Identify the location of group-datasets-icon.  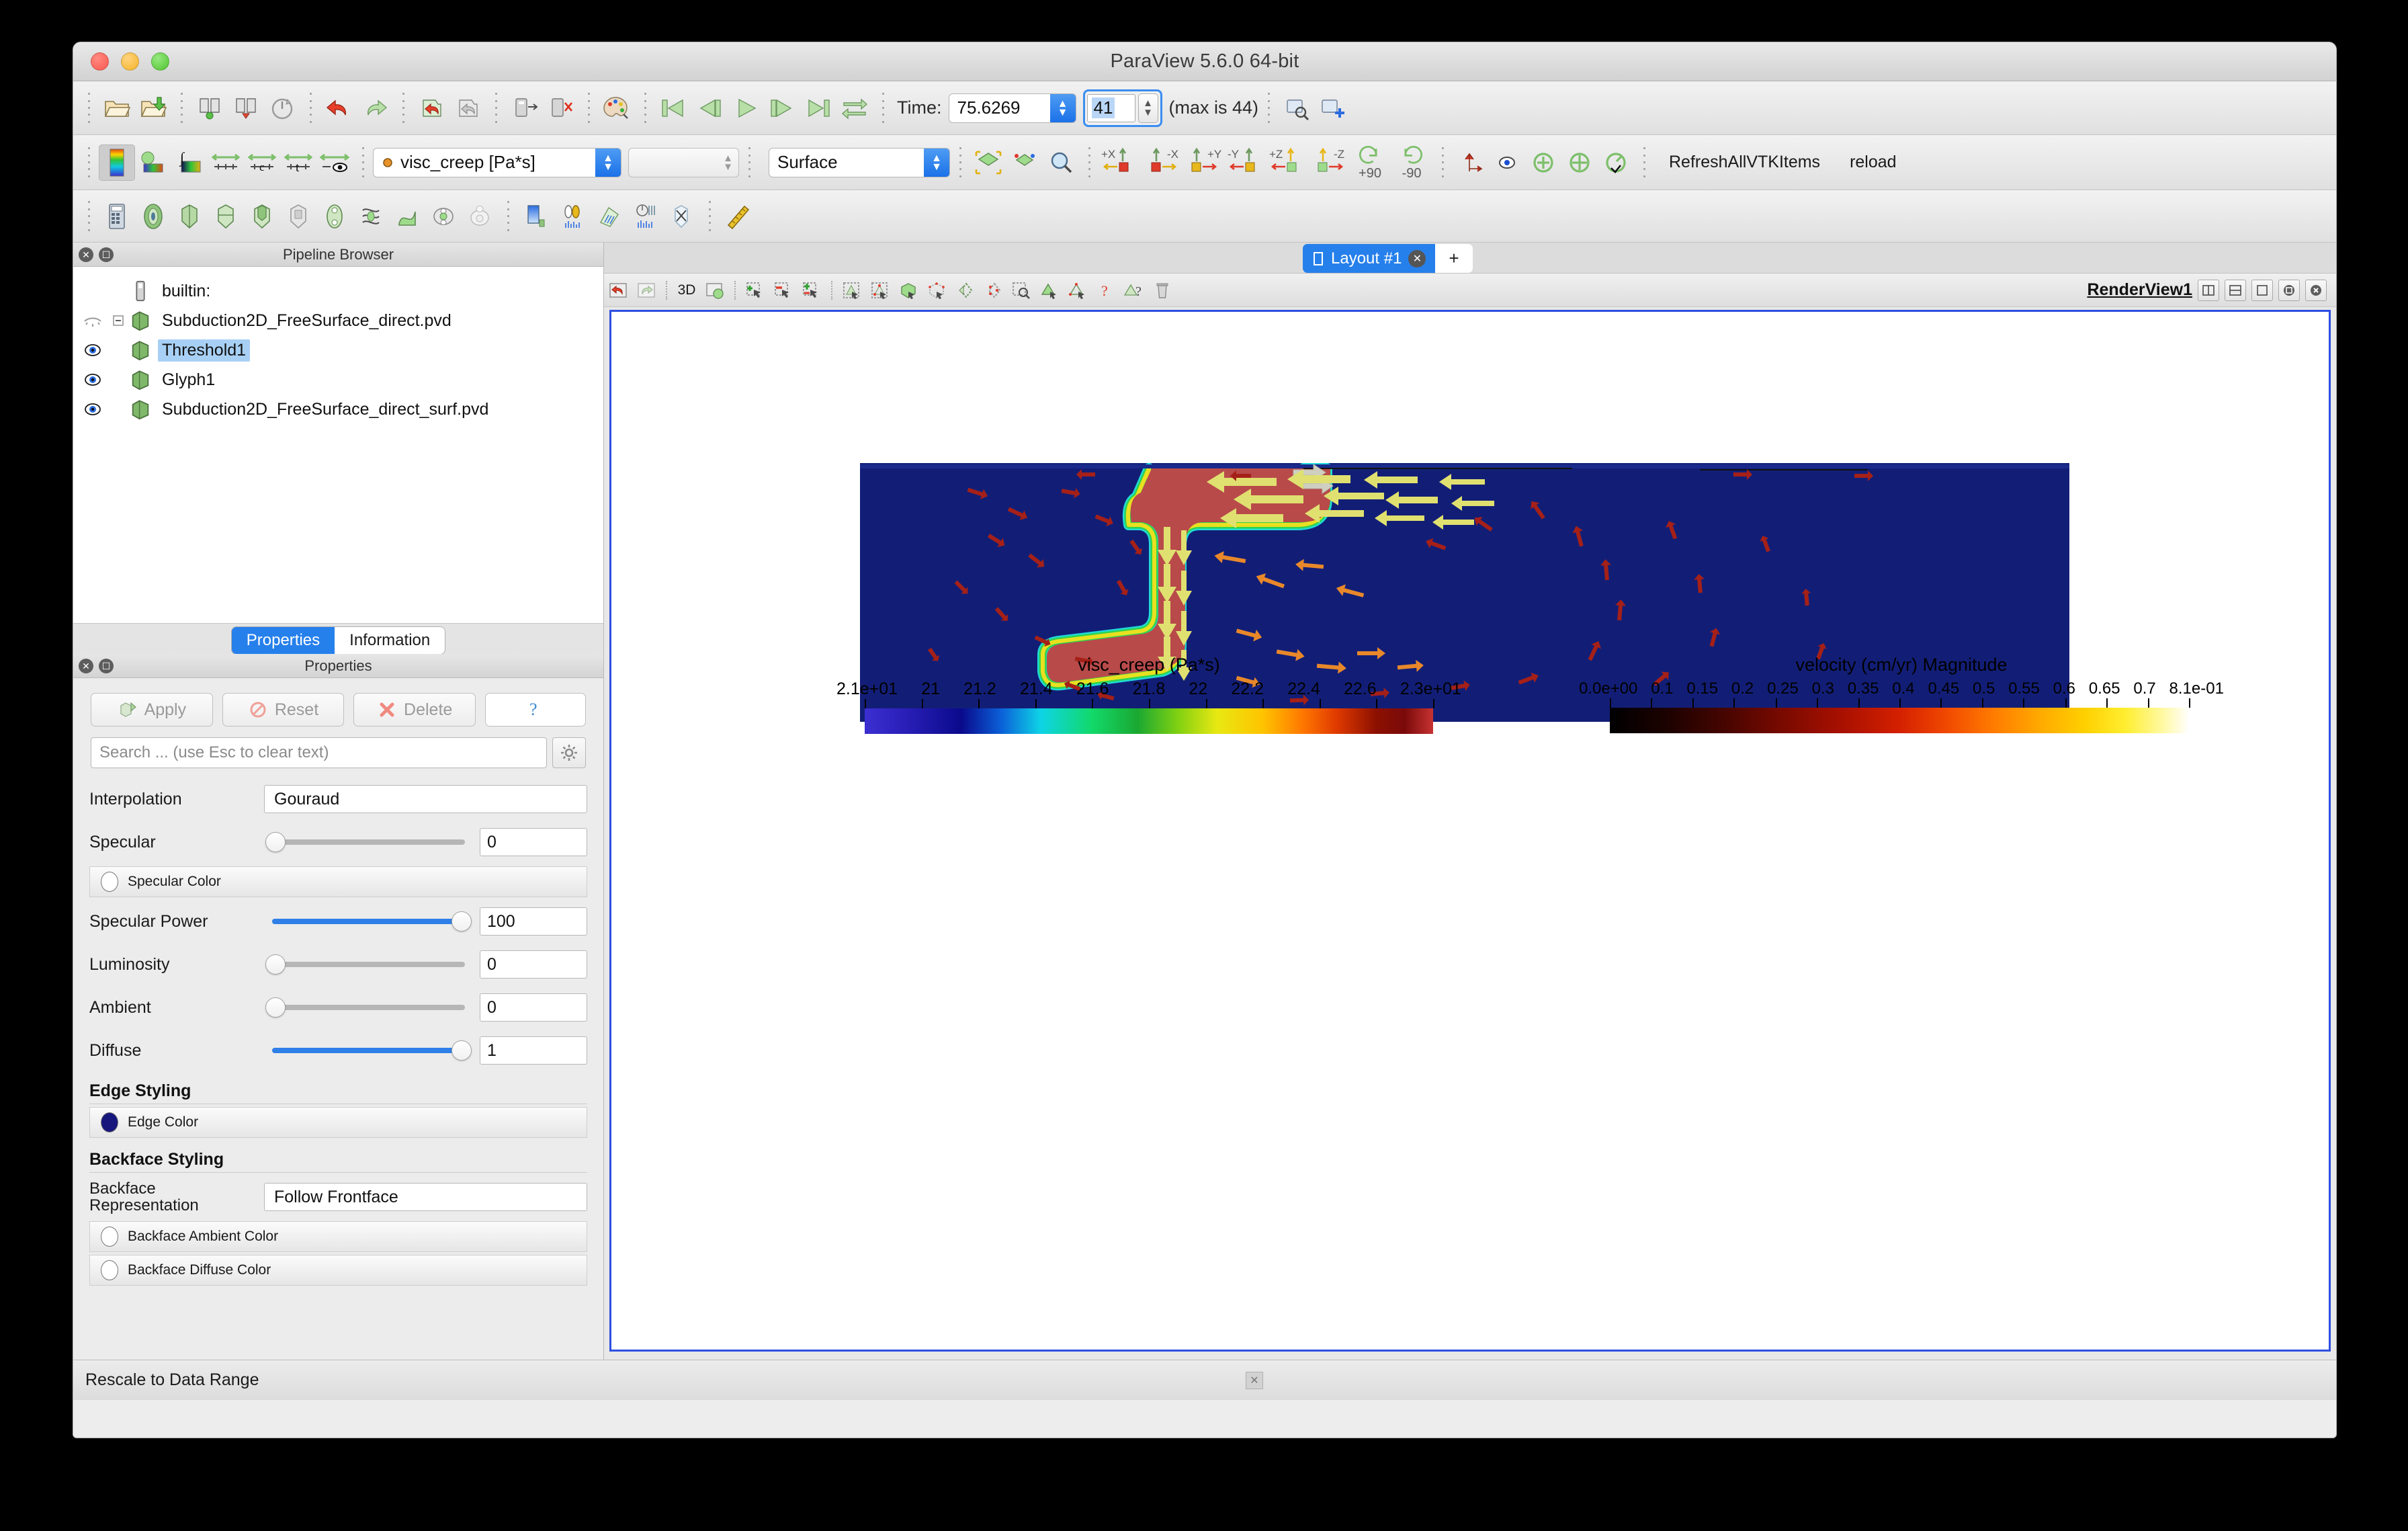
(443, 217).